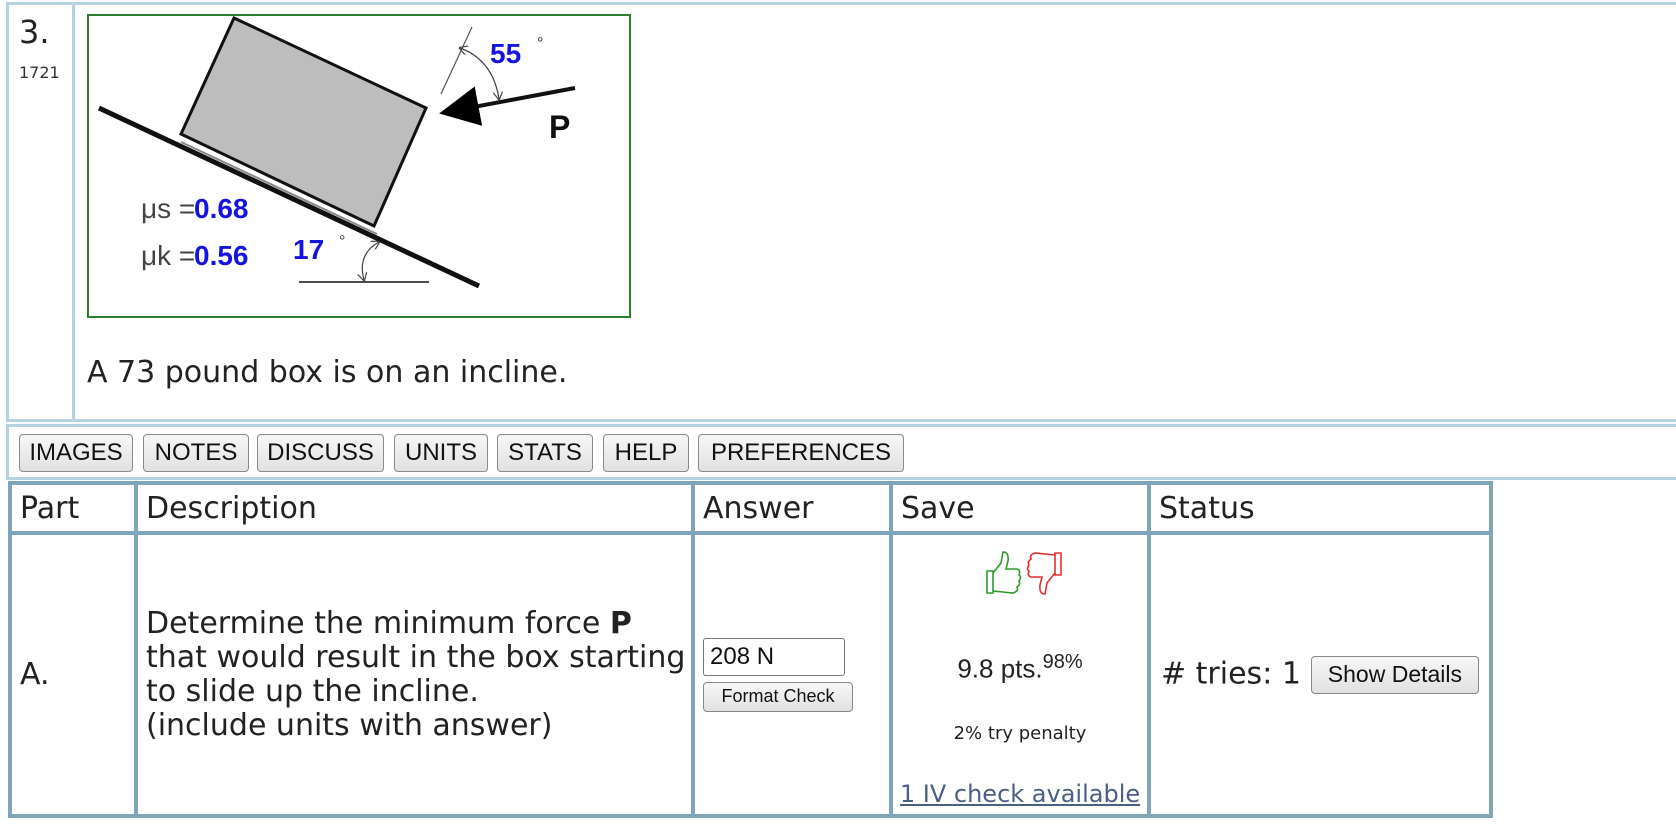 This screenshot has width=1676, height=824. Describe the element at coordinates (1020, 794) in the screenshot. I see `iv-check-link: 1 IV check available` at that location.